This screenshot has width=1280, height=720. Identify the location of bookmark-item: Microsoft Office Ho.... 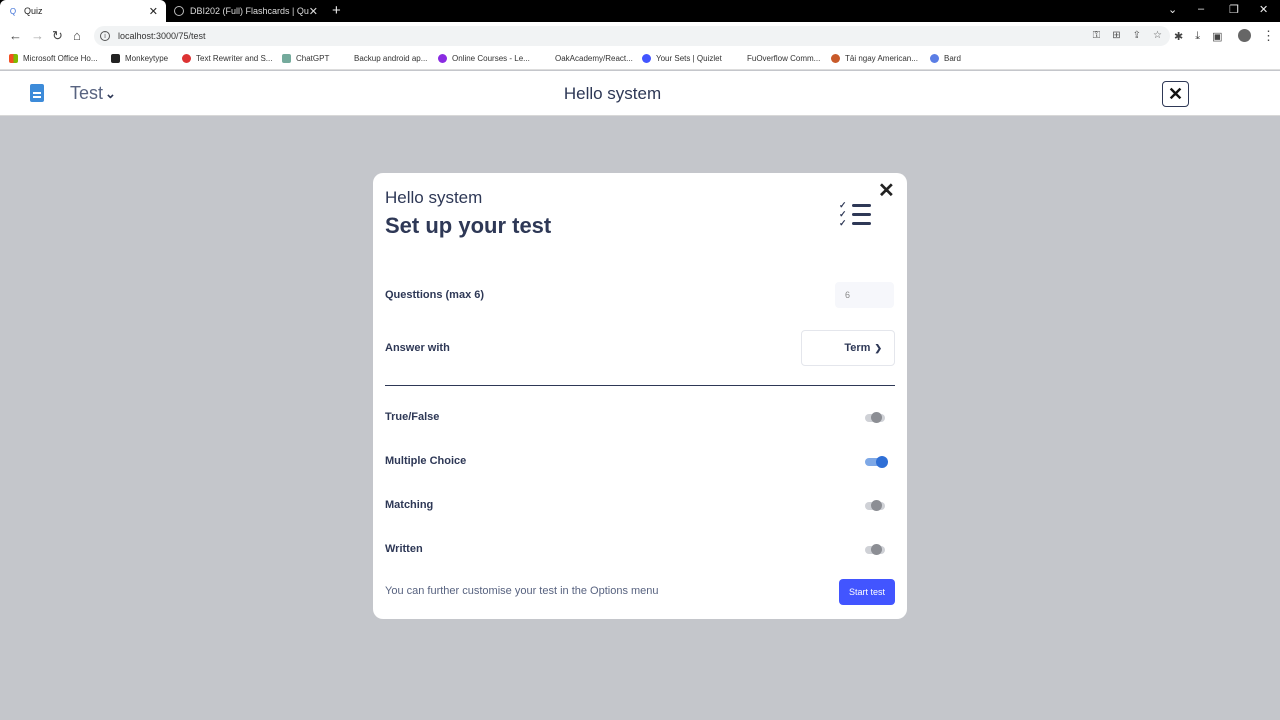
(53, 58).